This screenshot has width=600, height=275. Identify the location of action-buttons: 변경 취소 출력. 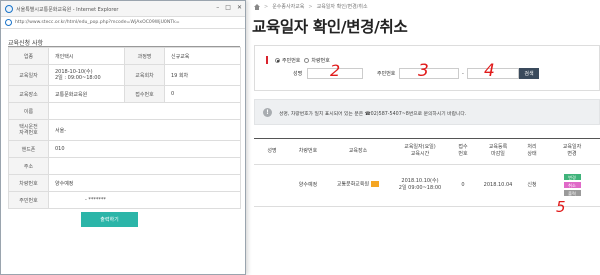
(572, 185).